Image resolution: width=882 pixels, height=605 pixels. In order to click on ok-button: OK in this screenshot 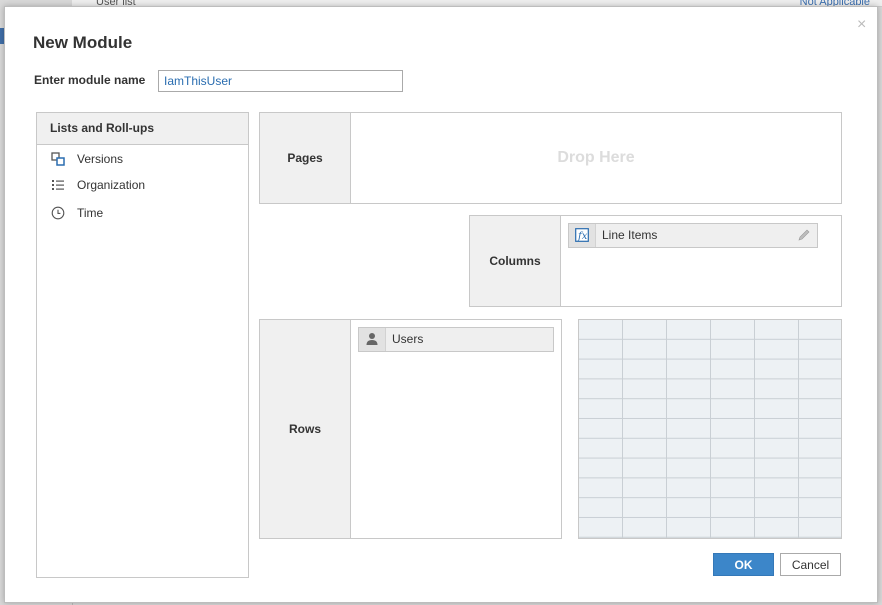, I will do `click(743, 564)`.